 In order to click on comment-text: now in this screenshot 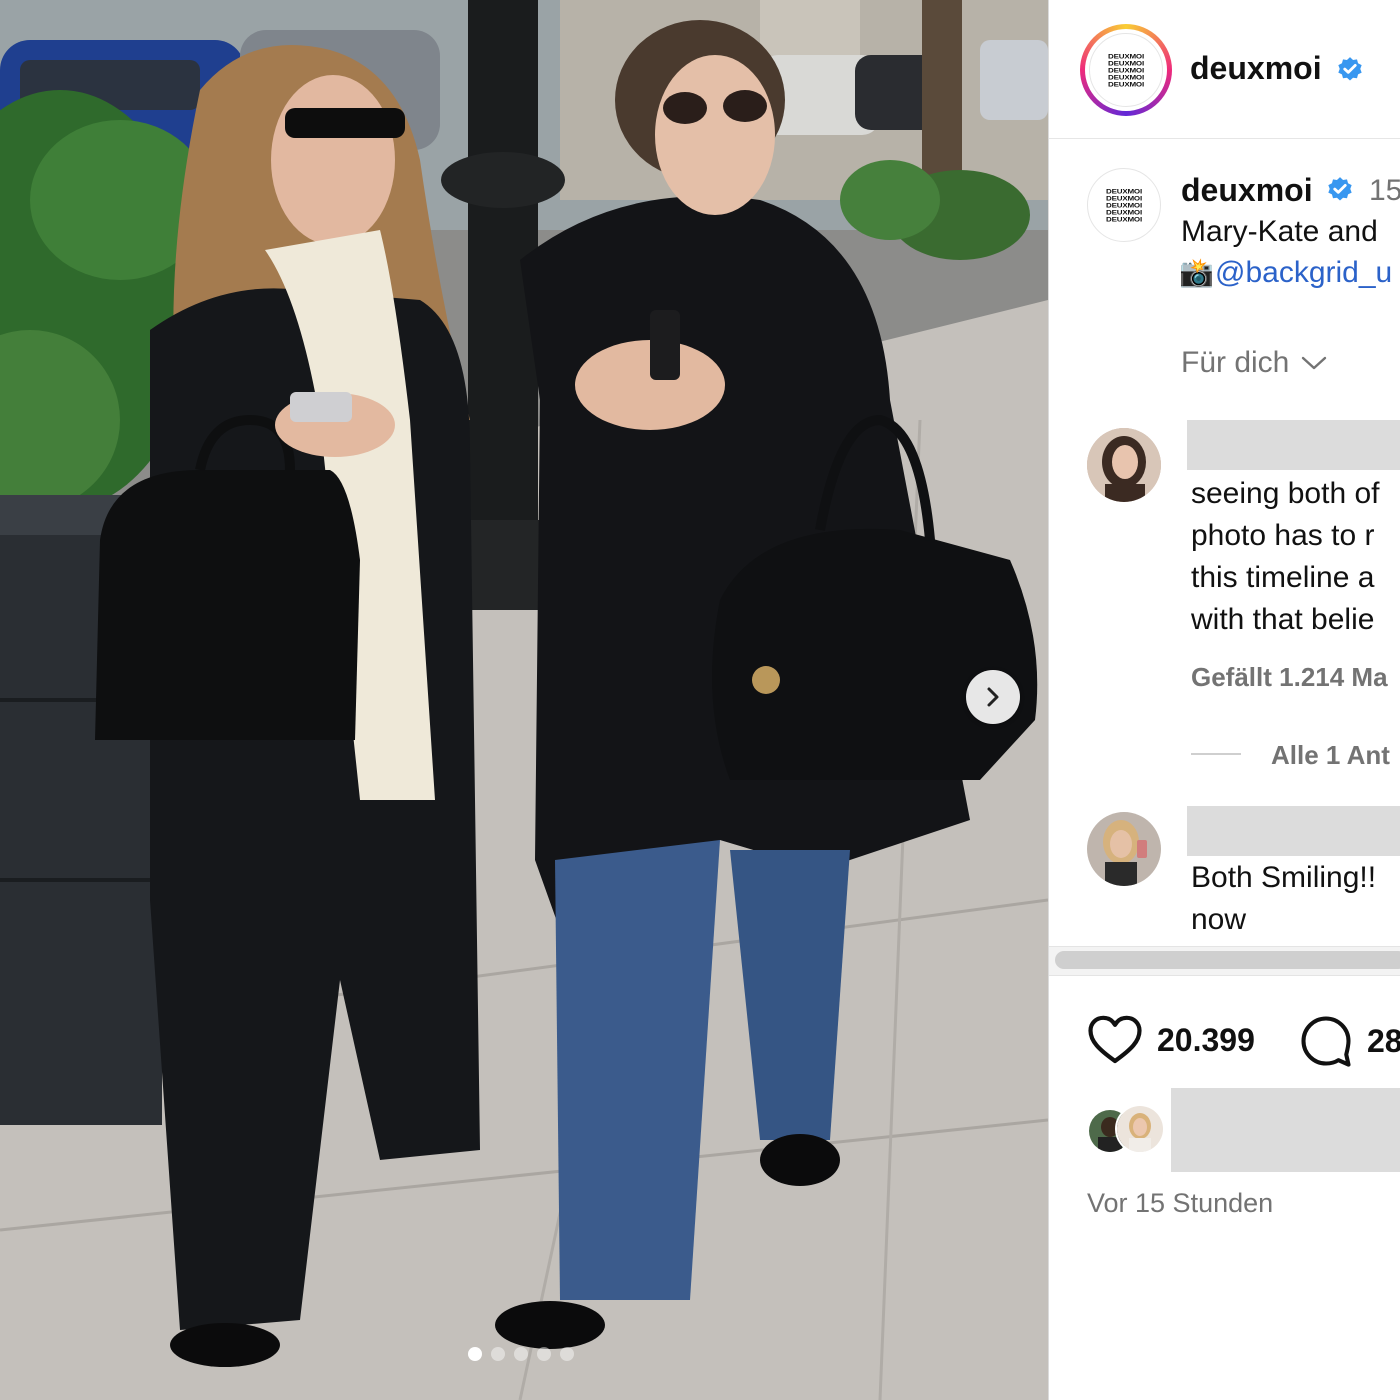, I will do `click(1219, 919)`.